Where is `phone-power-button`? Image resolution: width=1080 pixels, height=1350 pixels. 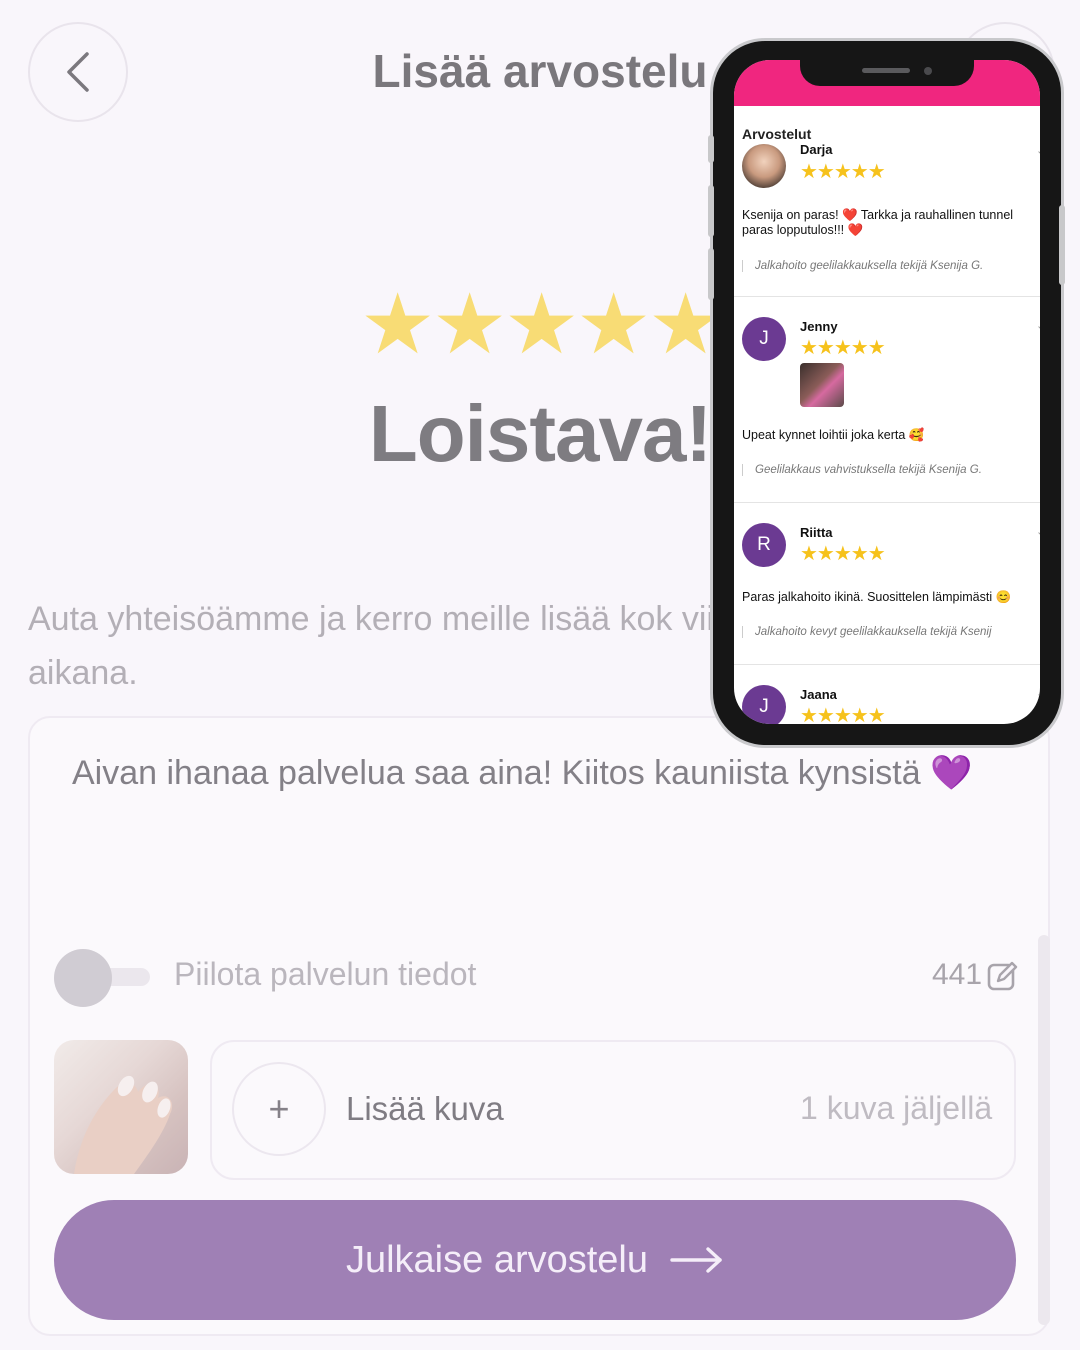
phone-power-button is located at coordinates (1062, 245).